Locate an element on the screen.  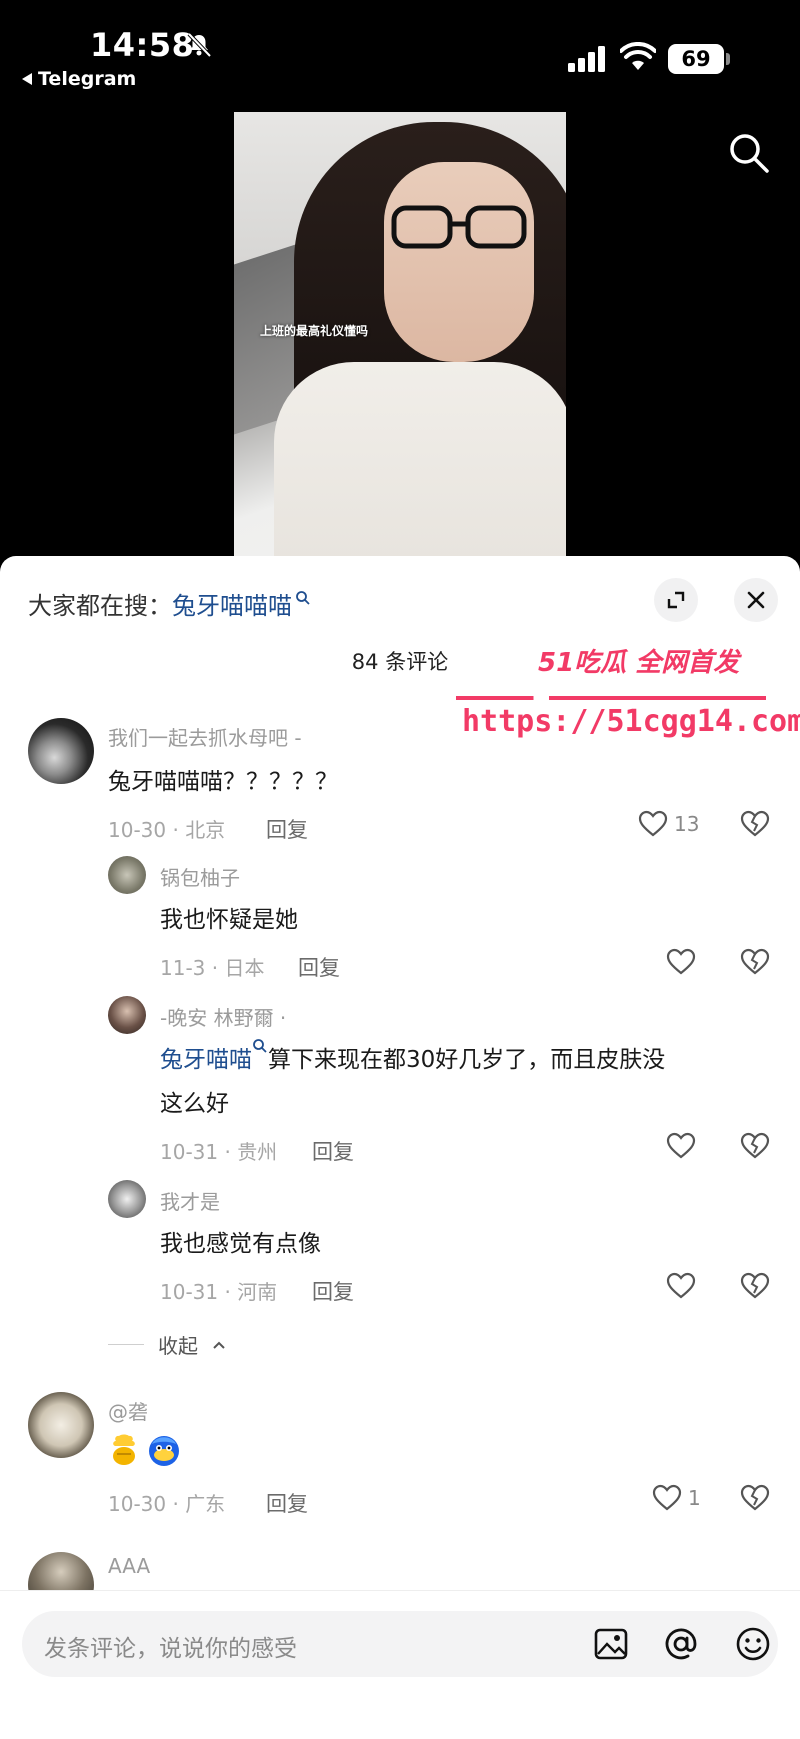
reply-meta: 11-3 · 日本 is located at coordinates (212, 968).